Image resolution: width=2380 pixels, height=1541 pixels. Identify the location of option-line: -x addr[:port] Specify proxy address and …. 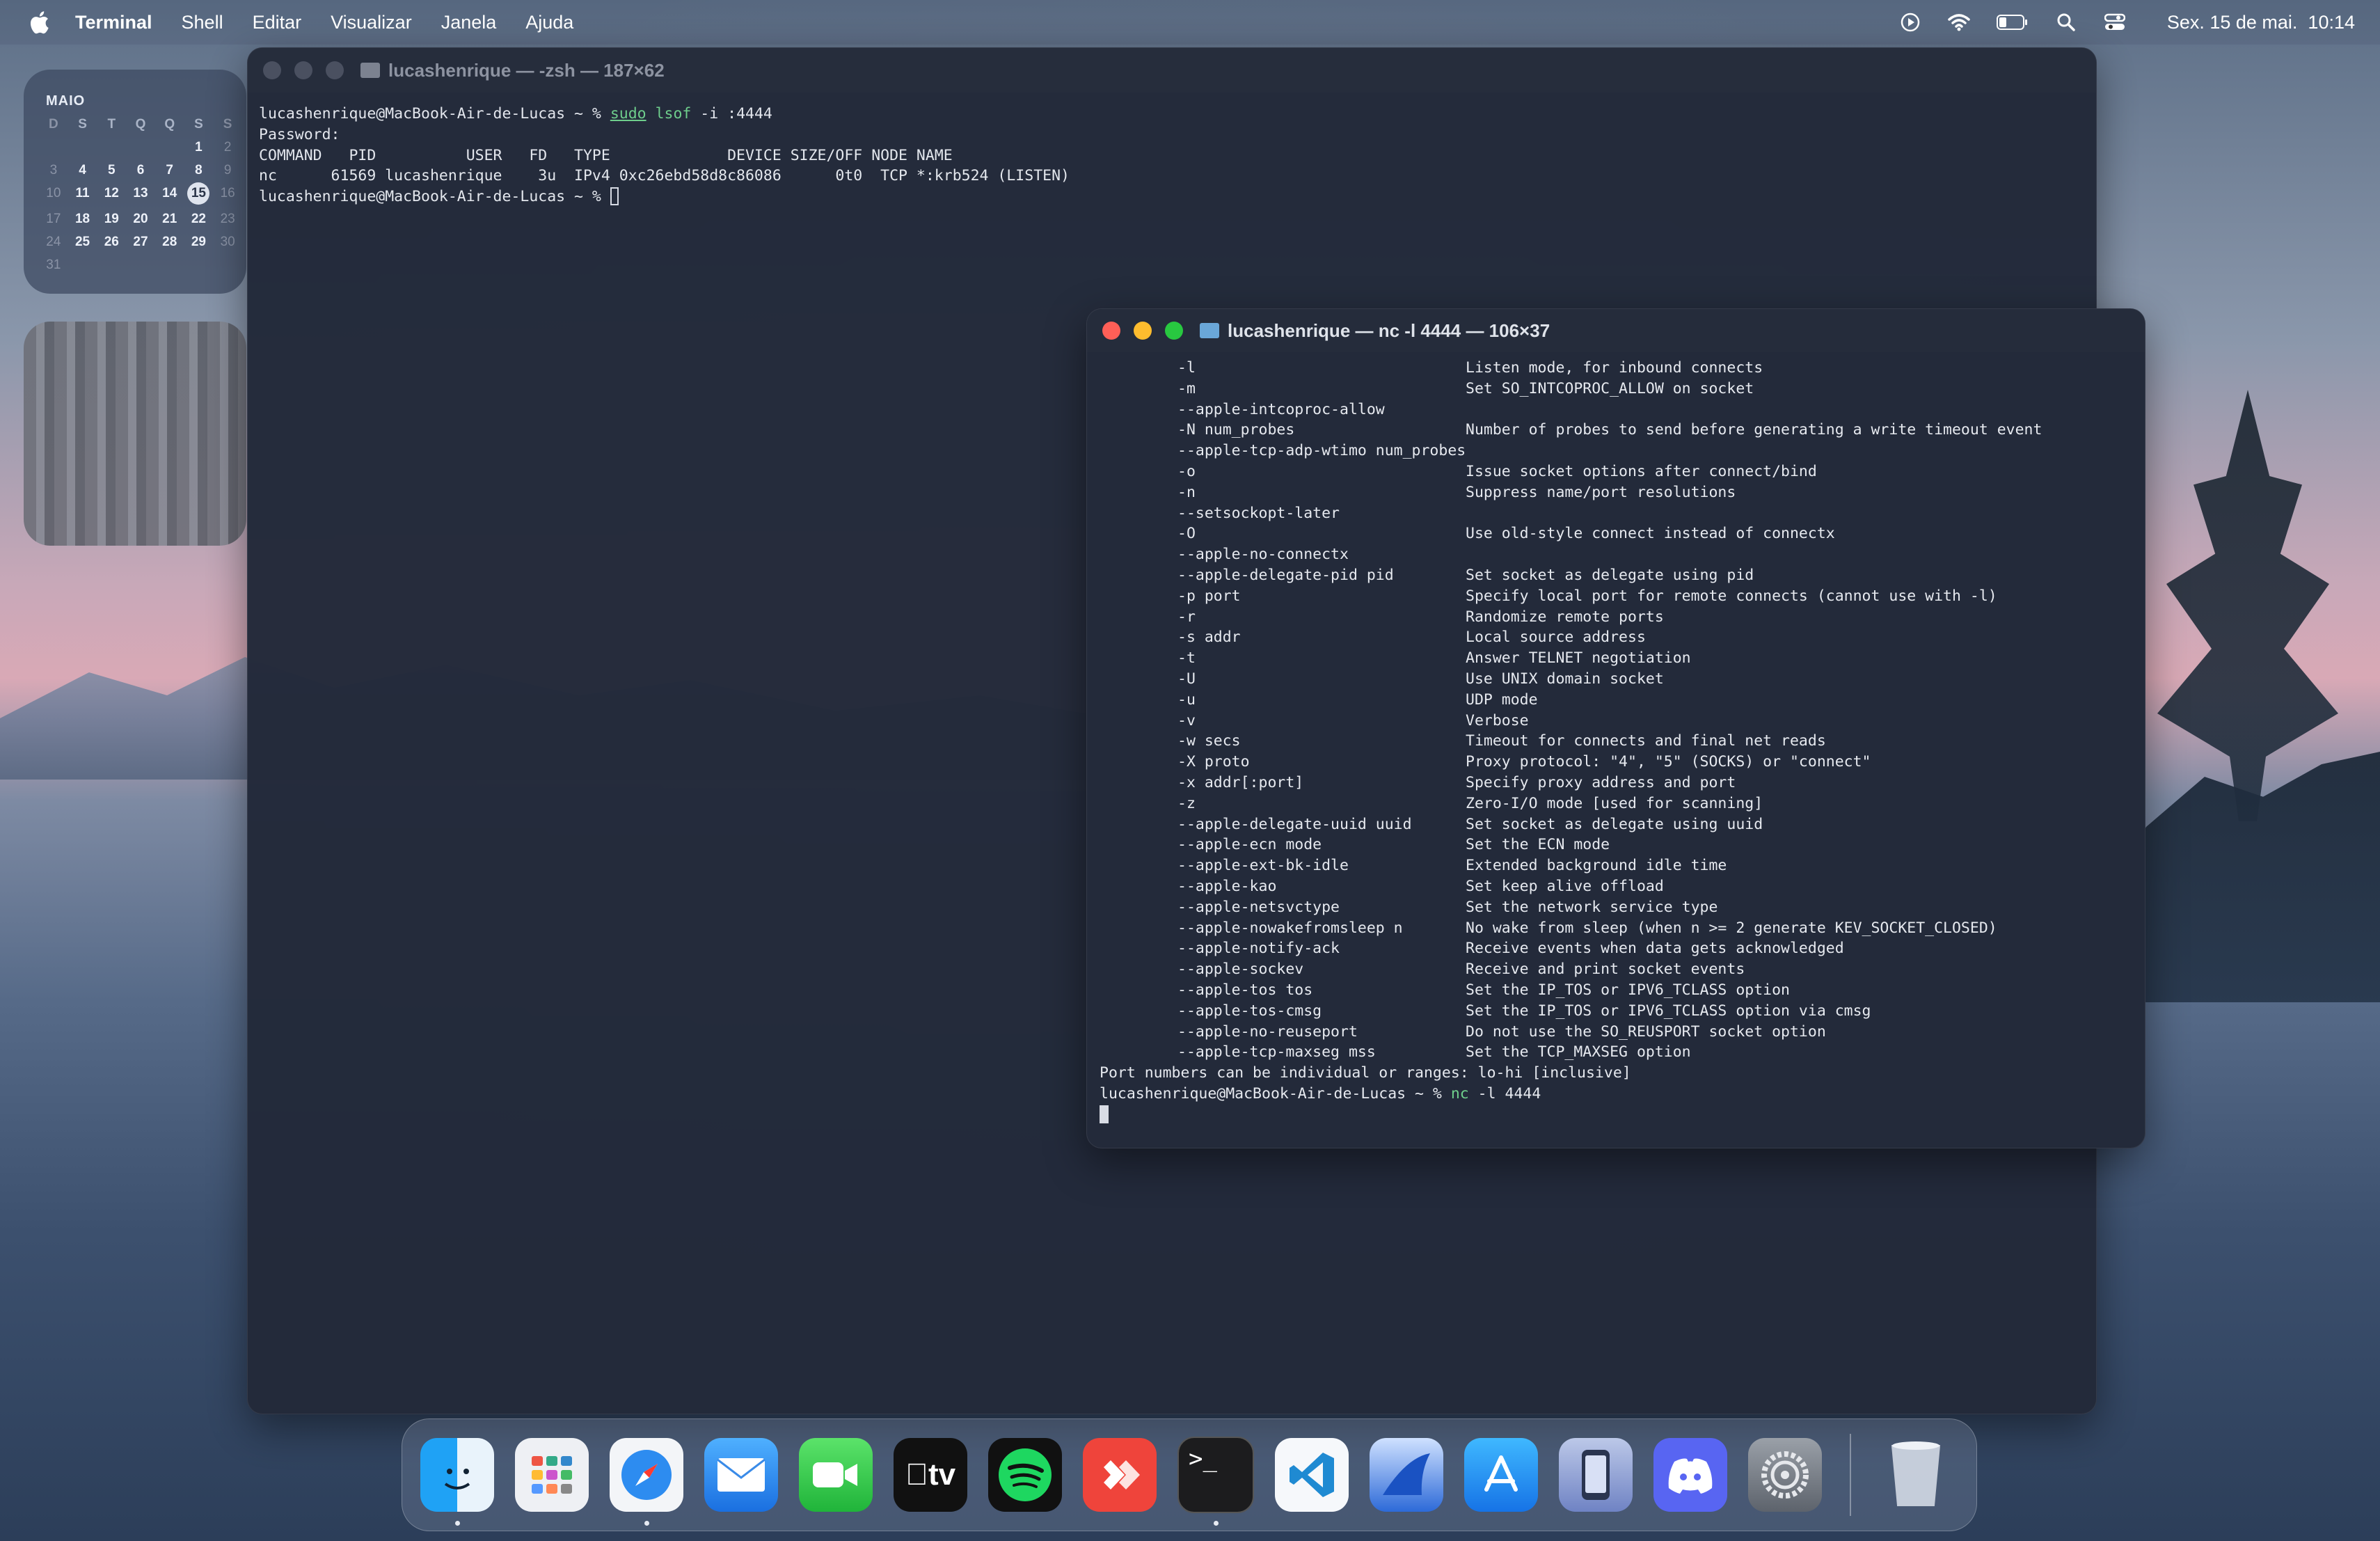
(1418, 782).